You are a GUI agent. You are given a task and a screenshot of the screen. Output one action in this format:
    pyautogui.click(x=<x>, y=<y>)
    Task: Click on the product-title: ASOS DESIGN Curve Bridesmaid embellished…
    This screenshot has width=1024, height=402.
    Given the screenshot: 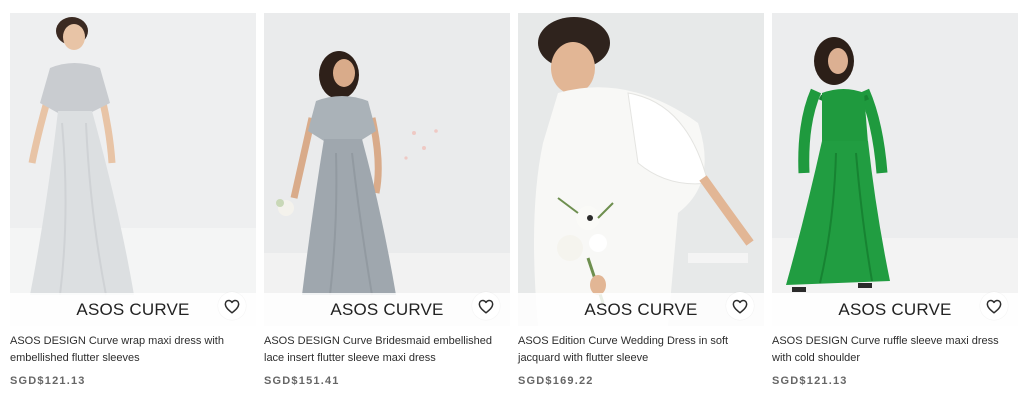 What is the action you would take?
    pyautogui.click(x=385, y=350)
    